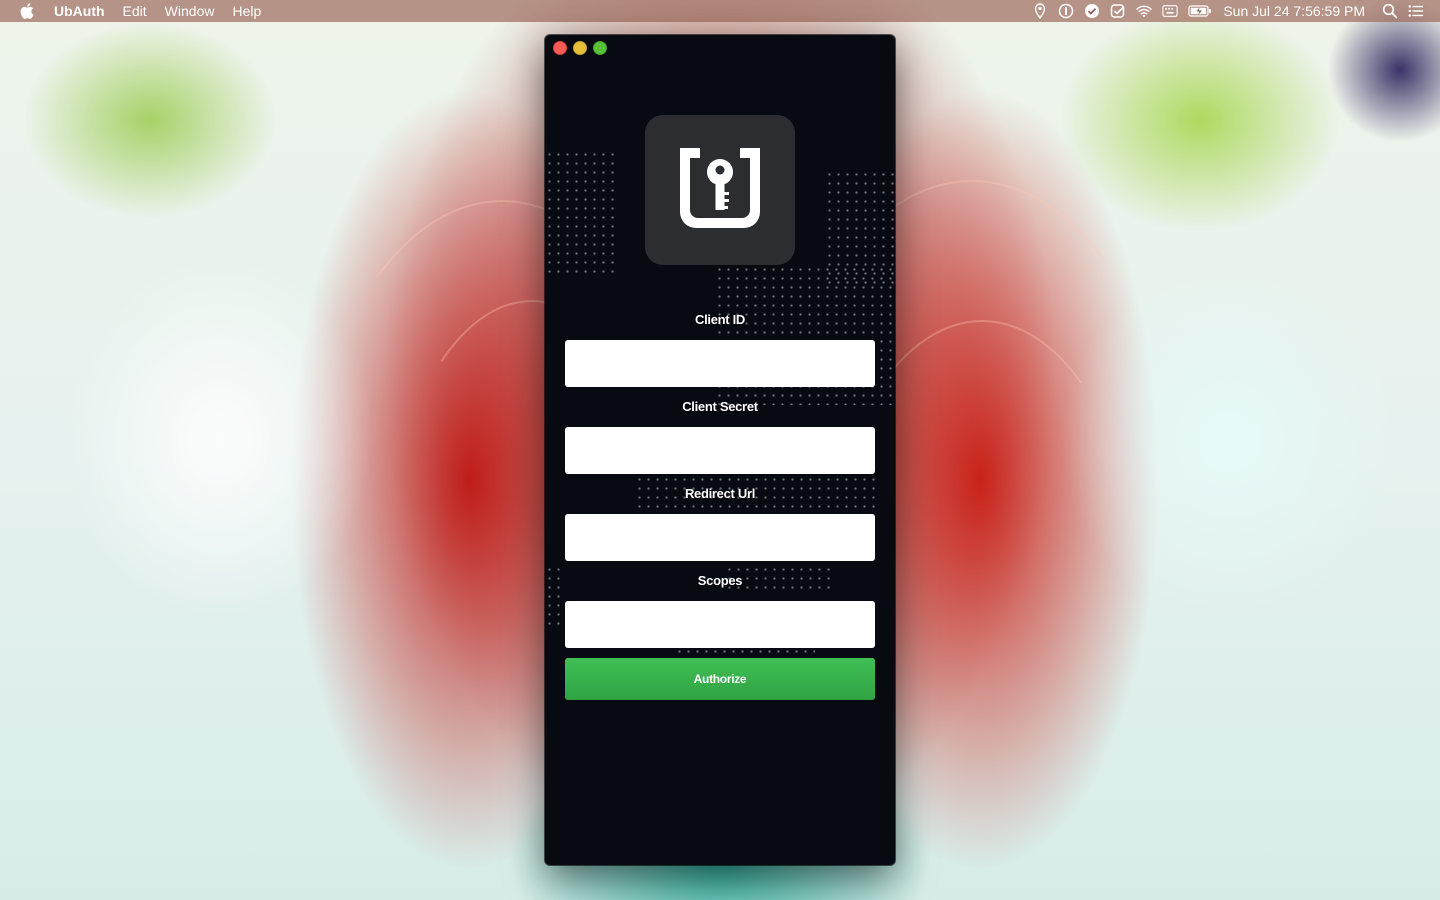 The height and width of the screenshot is (900, 1440). Describe the element at coordinates (190, 11) in the screenshot. I see `menu-window: Window` at that location.